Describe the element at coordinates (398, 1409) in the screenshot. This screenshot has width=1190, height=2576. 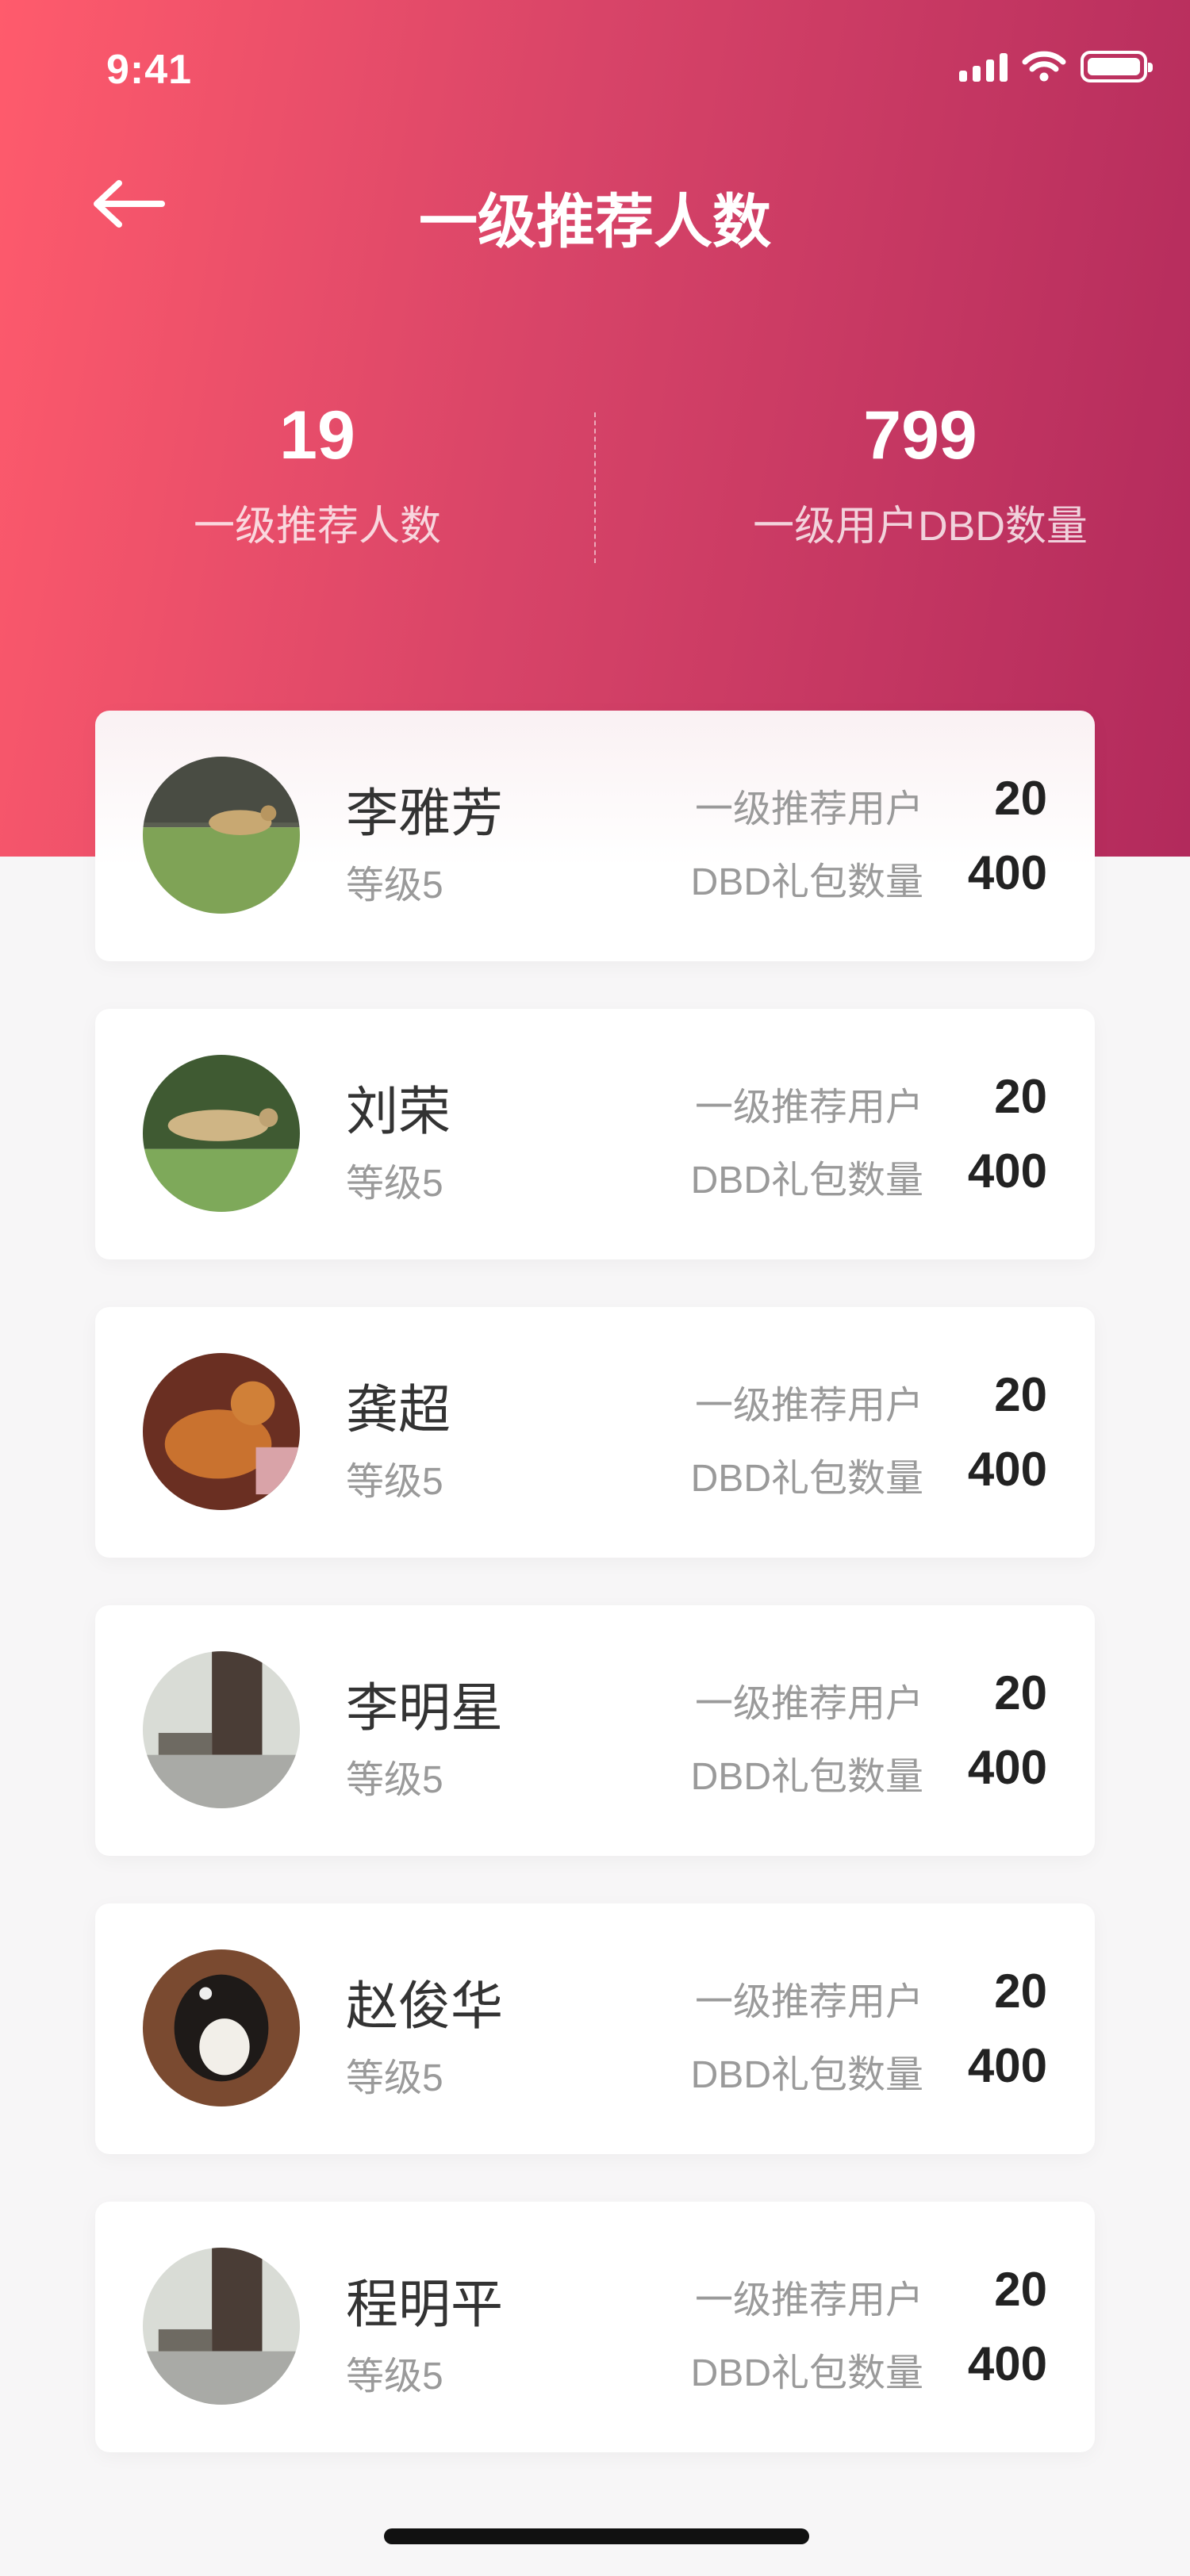
I see `user-name: 龚超` at that location.